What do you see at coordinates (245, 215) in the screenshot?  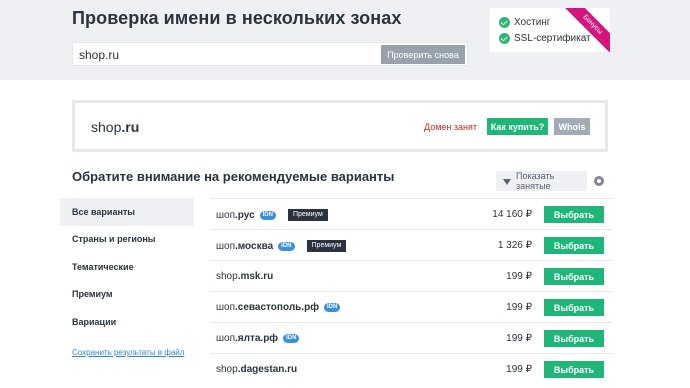 I see `domain-zone: .рус` at bounding box center [245, 215].